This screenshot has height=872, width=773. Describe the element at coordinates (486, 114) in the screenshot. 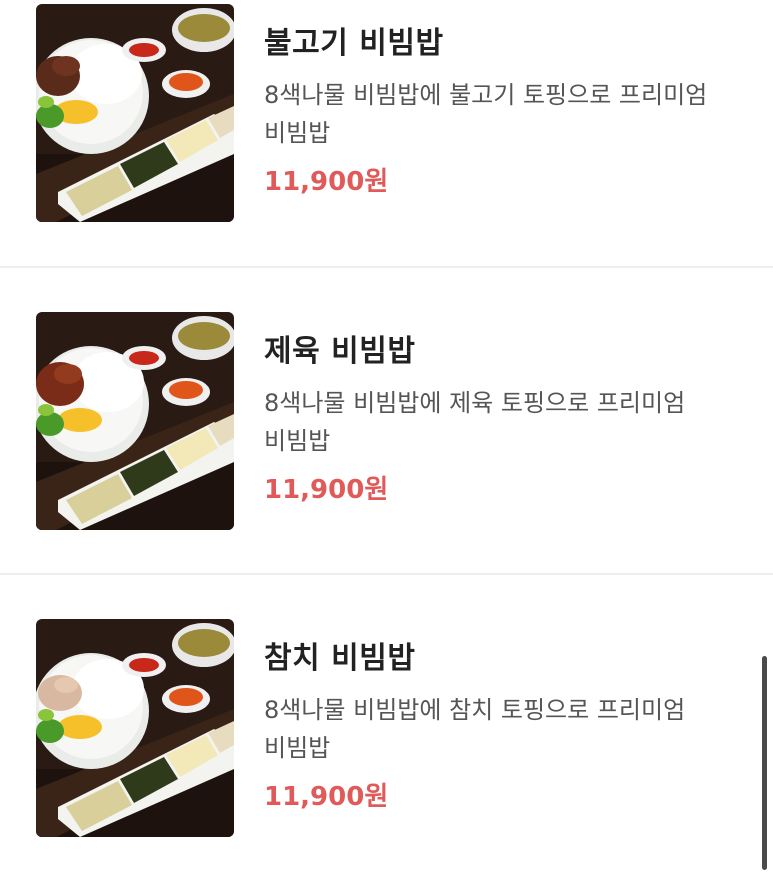

I see `menu-item-description: 8색나물 비빔밥에 불고기 토핑으로 프리미엄 비빔밥` at that location.